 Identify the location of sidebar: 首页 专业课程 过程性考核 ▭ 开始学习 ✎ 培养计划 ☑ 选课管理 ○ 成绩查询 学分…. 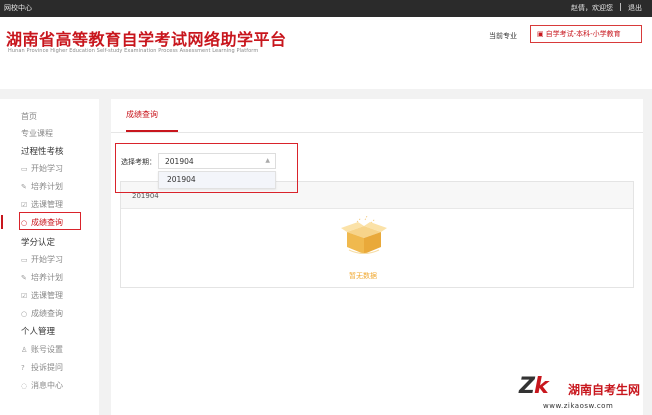
(49, 257).